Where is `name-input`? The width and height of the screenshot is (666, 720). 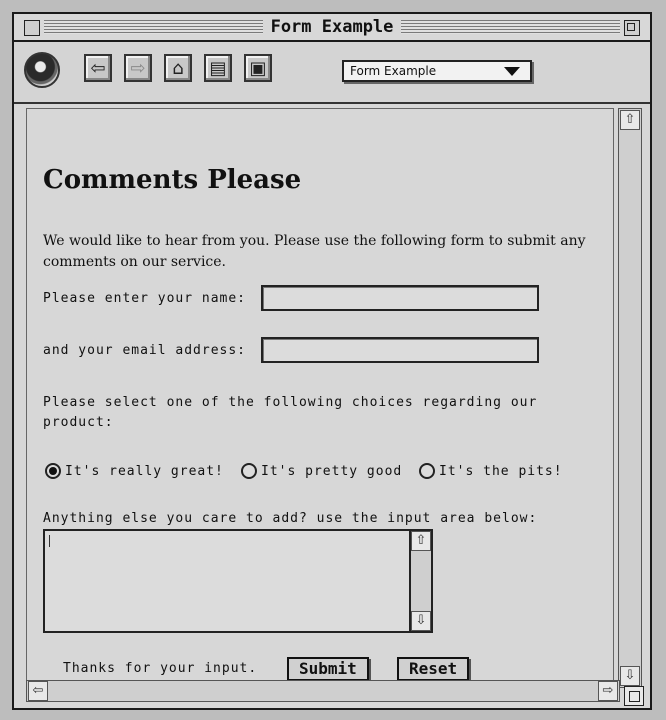 name-input is located at coordinates (400, 298).